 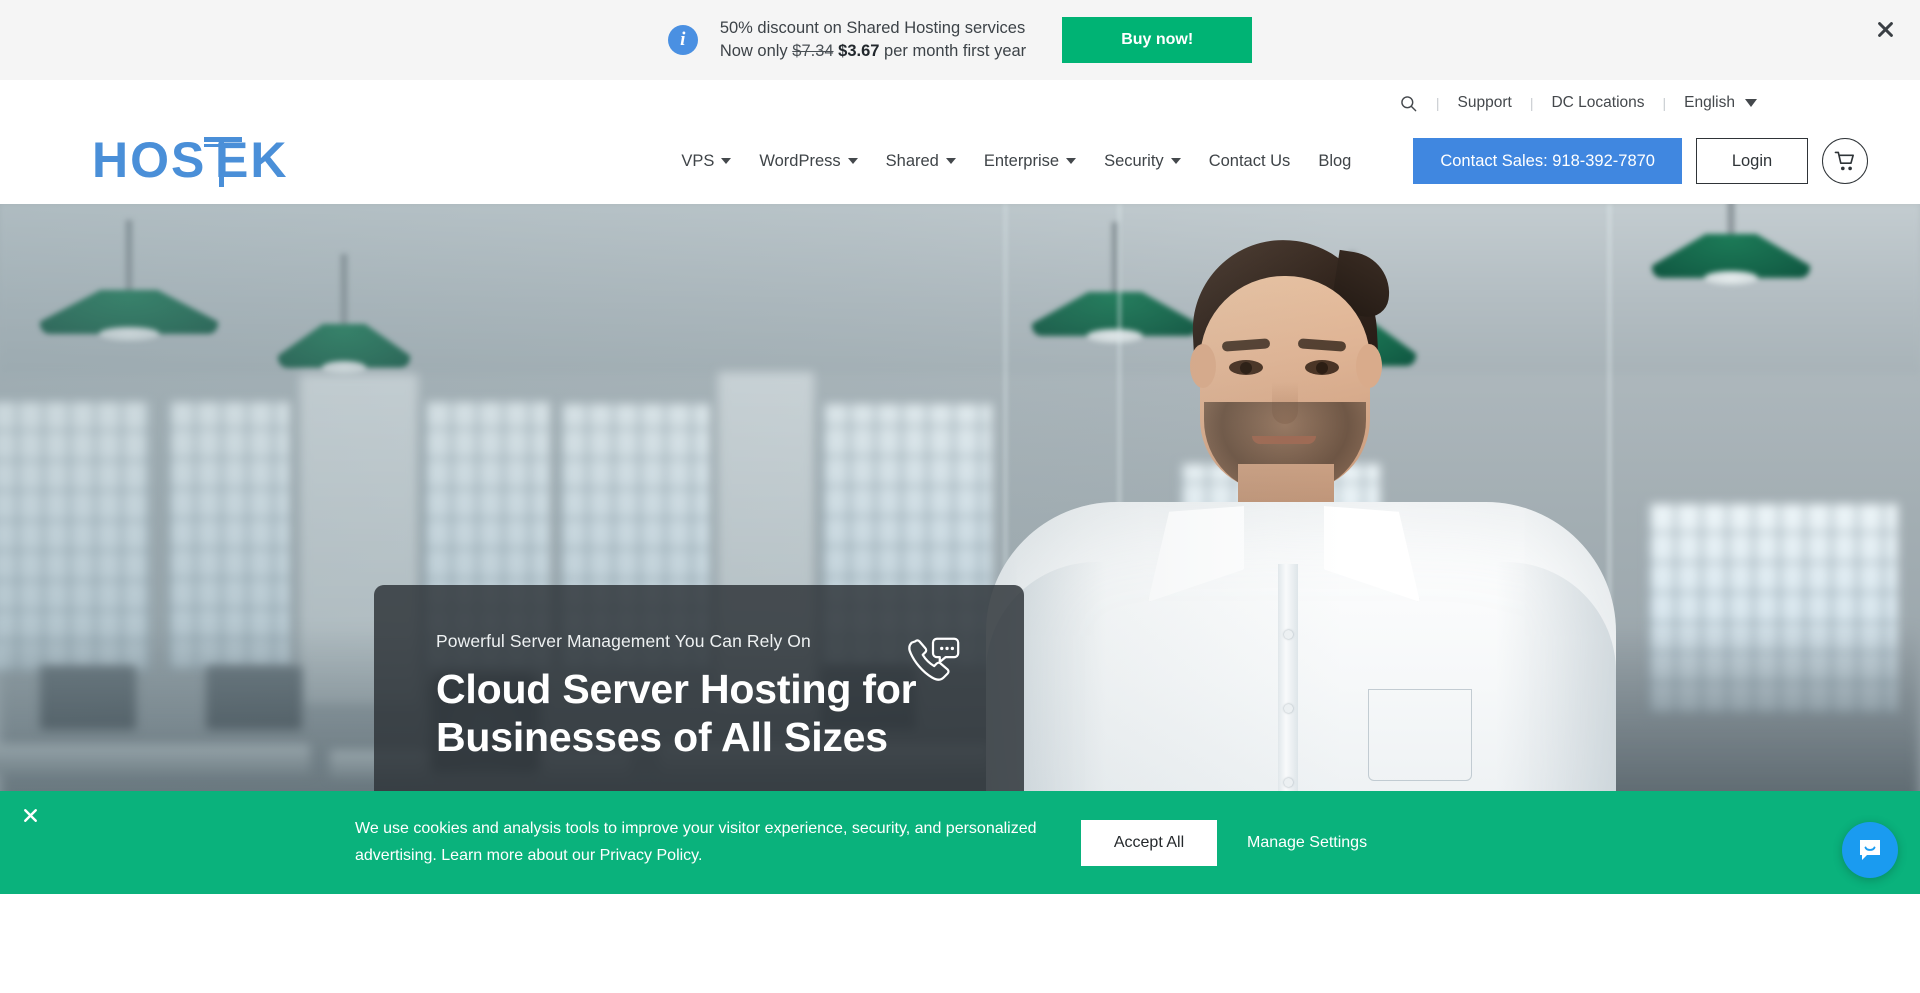 I want to click on site-logo: HOS EK, so click(x=242, y=161).